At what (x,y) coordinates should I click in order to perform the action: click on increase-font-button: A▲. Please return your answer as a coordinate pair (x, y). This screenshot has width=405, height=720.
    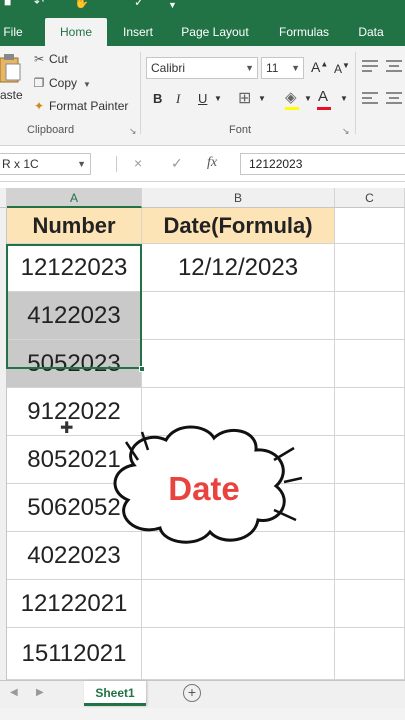
    Looking at the image, I should click on (319, 67).